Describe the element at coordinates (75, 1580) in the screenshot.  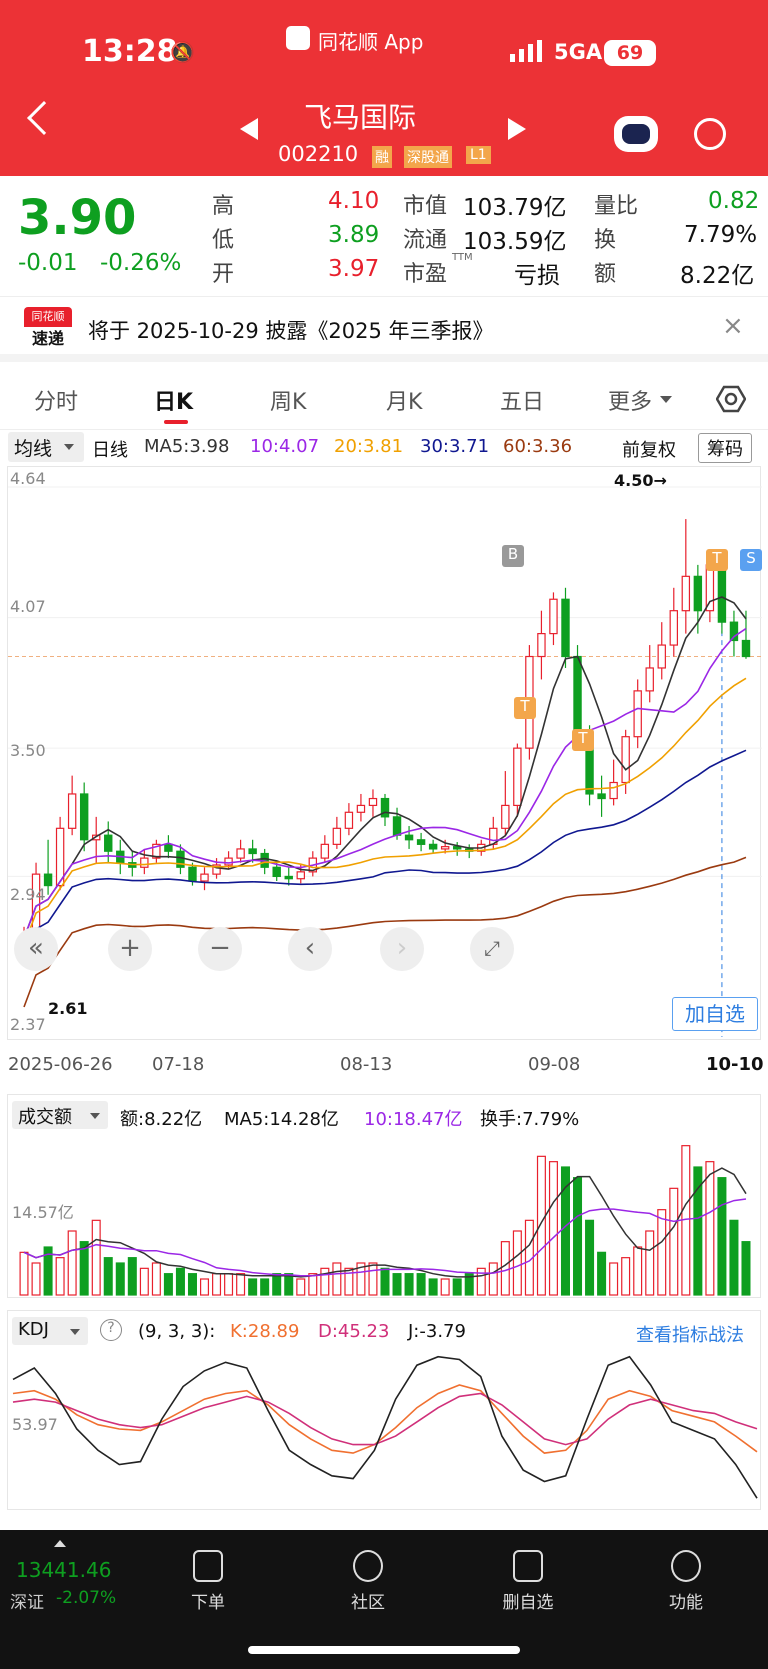
I see `index-ticker: 13441.46 深证 -2.07%` at that location.